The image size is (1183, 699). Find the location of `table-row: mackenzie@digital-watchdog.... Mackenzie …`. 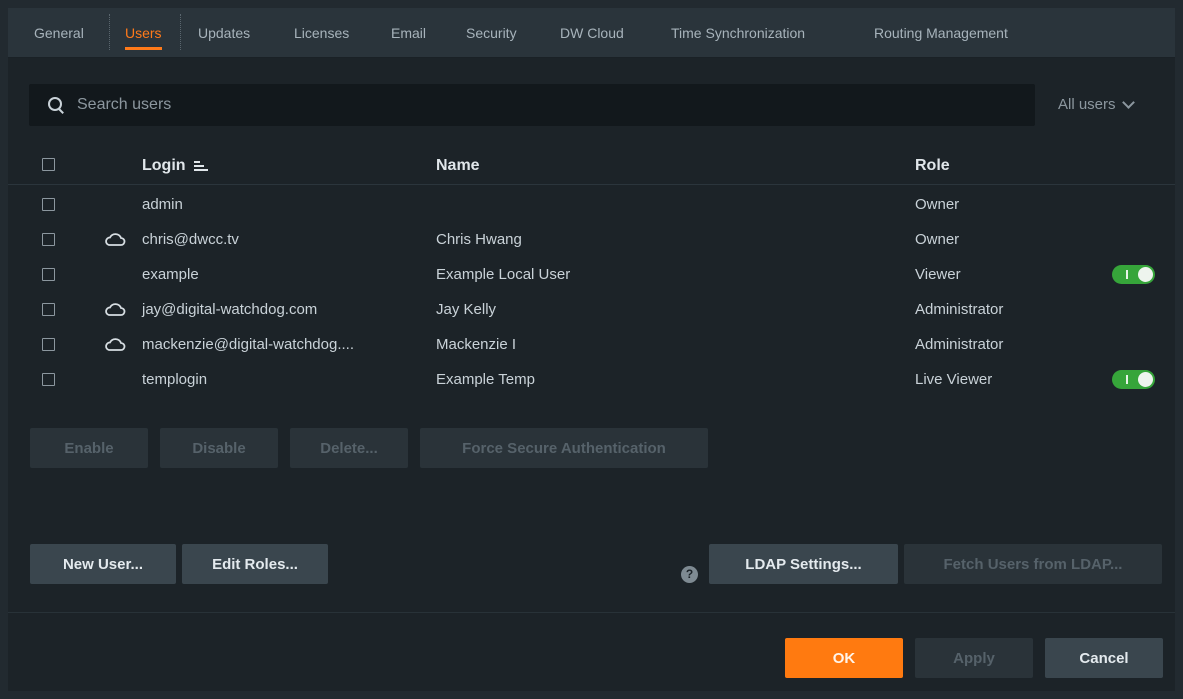

table-row: mackenzie@digital-watchdog.... Mackenzie … is located at coordinates (591, 345).